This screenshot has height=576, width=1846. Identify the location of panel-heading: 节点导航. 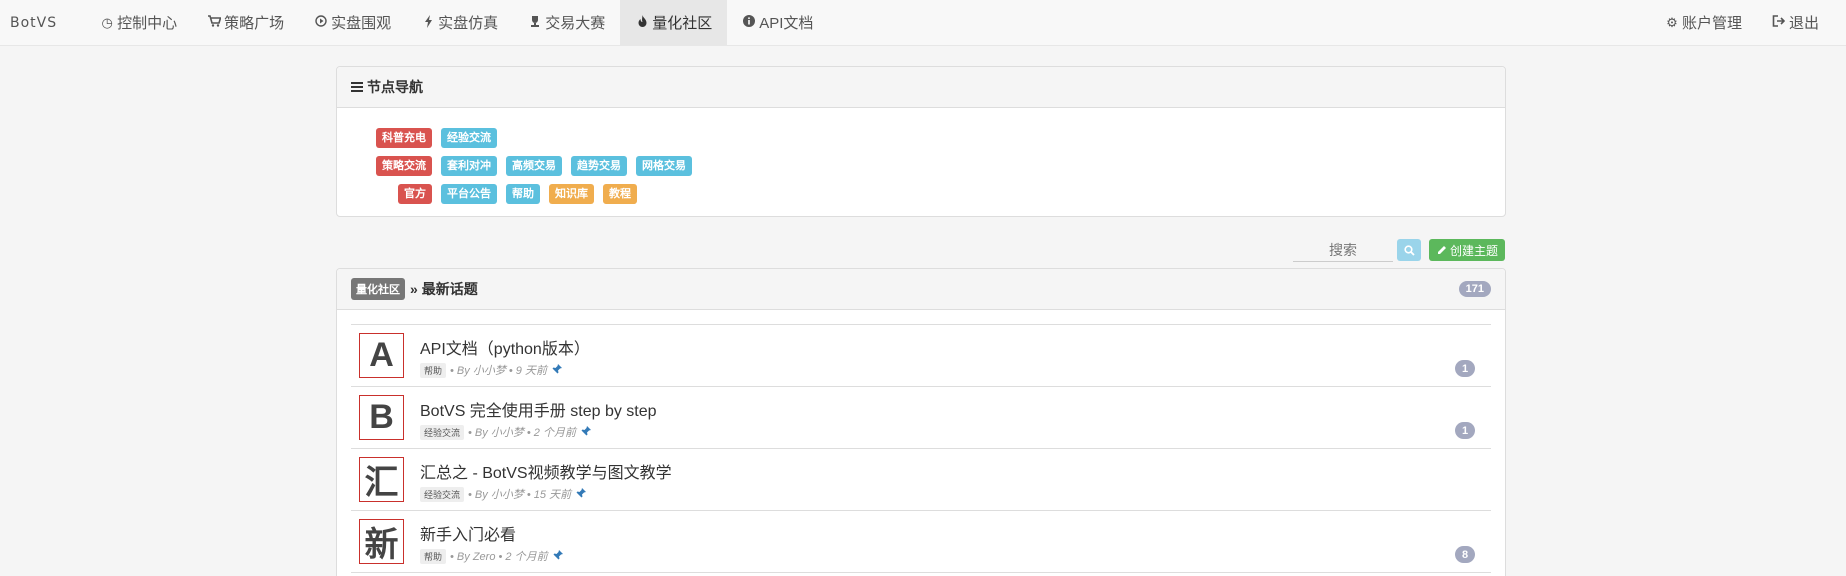
(921, 87).